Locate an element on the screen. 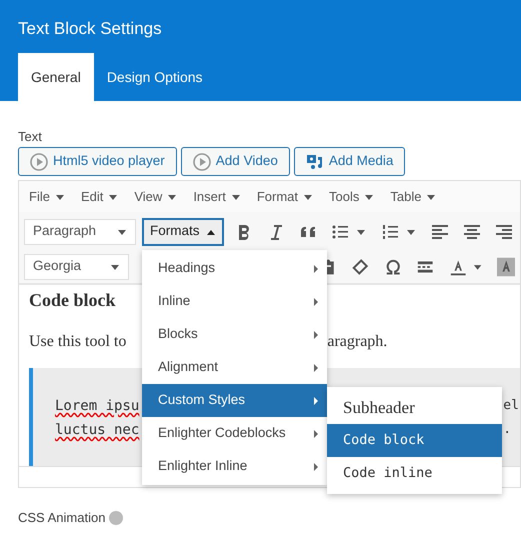 This screenshot has height=533, width=521. media-button: Add Media is located at coordinates (350, 161).